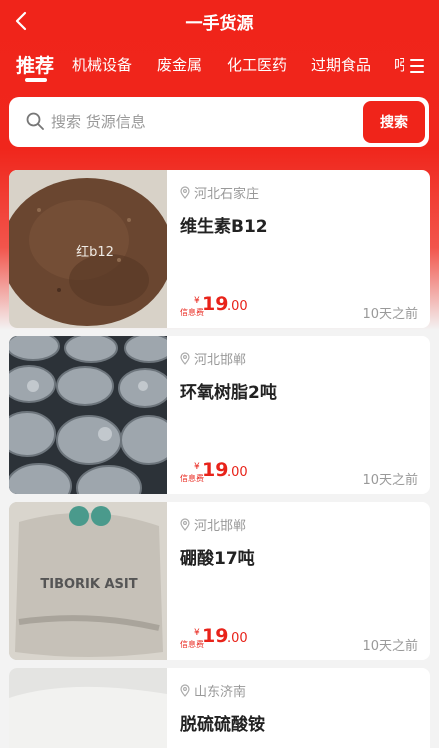  I want to click on location-text: 河北石家庄, so click(227, 194).